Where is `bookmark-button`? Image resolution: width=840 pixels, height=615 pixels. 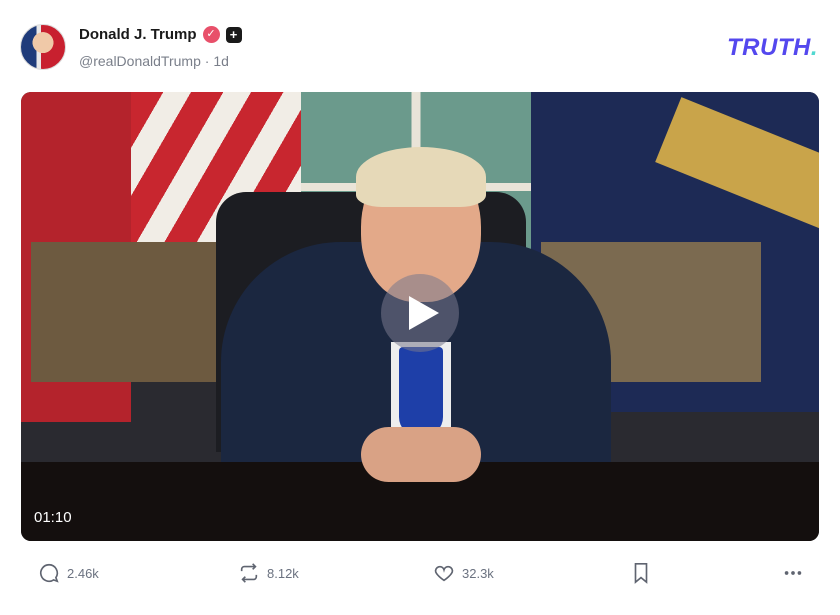 bookmark-button is located at coordinates (641, 573).